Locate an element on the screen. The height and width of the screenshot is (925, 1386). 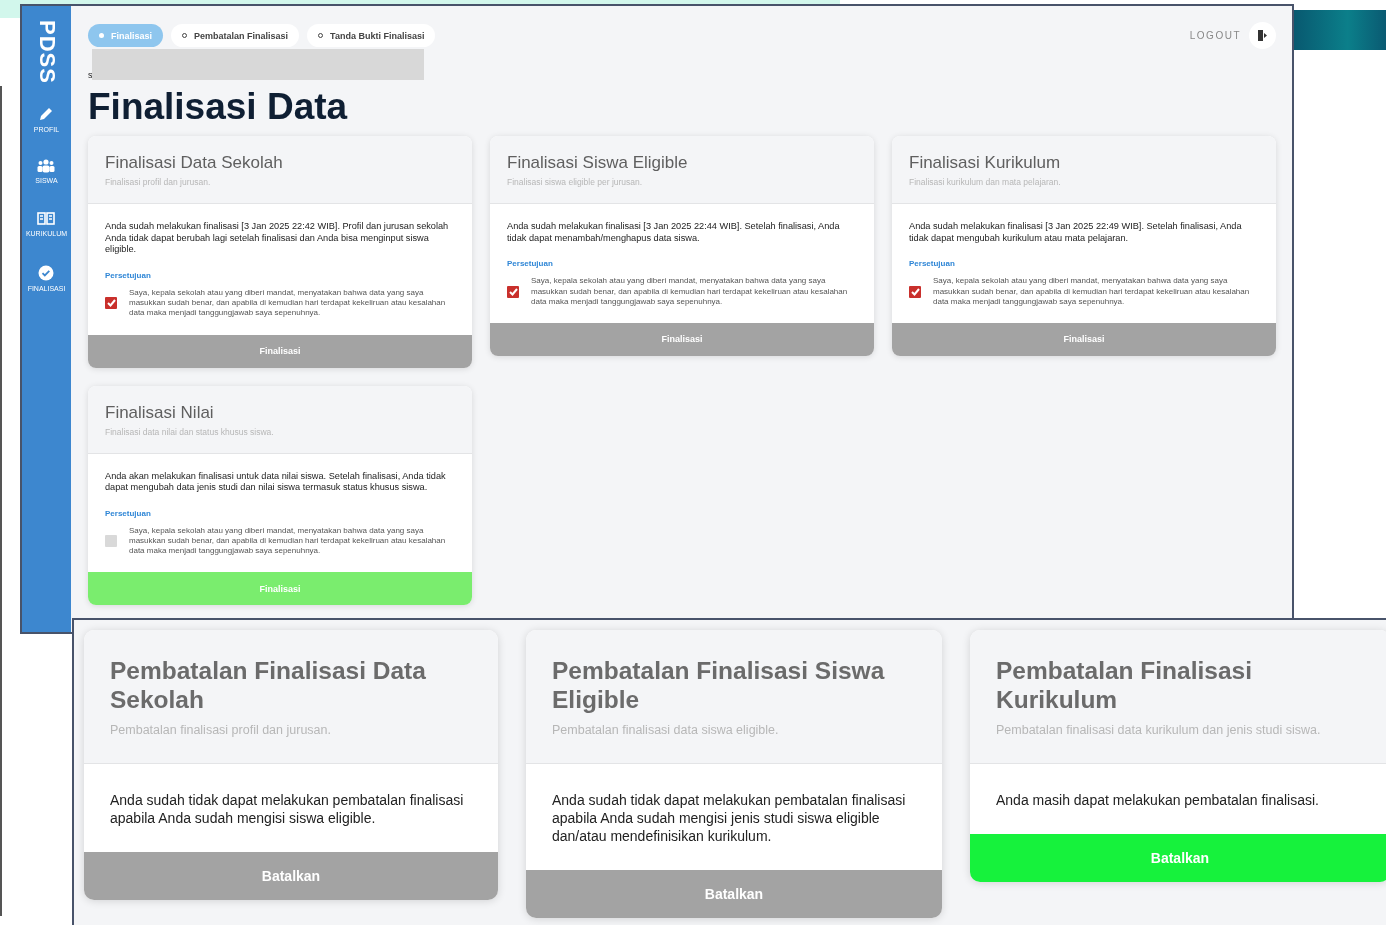
card-subtitle: Pembatalan finalisasi profil dan jurusan. is located at coordinates (221, 729).